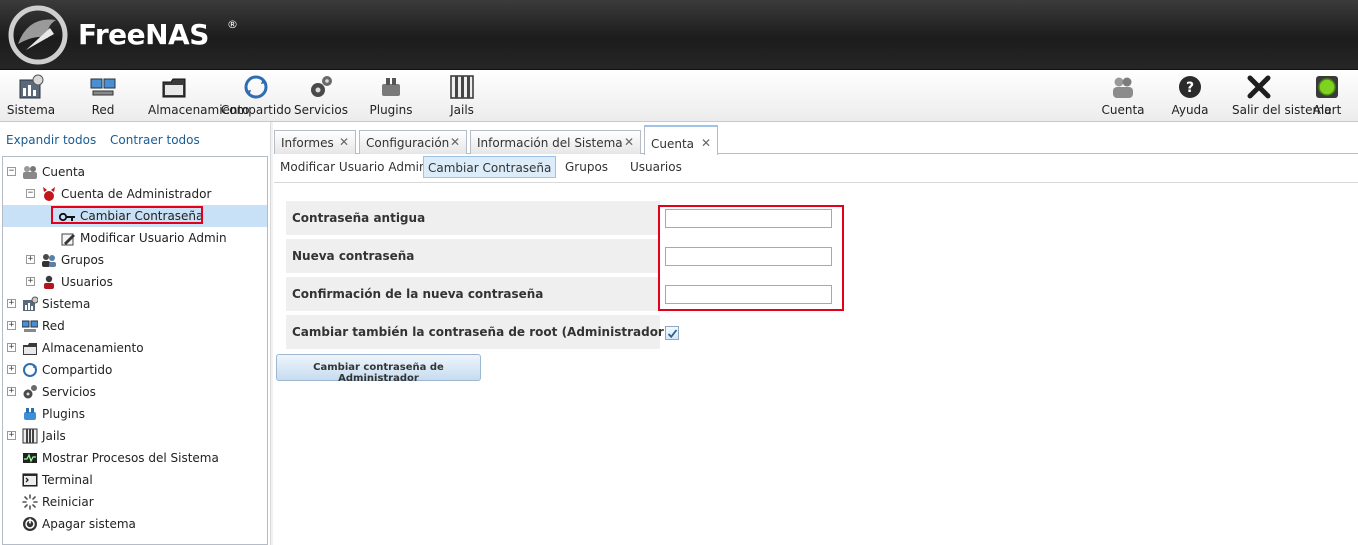 This screenshot has width=1358, height=545. I want to click on subtab-groups: Grupos, so click(586, 167).